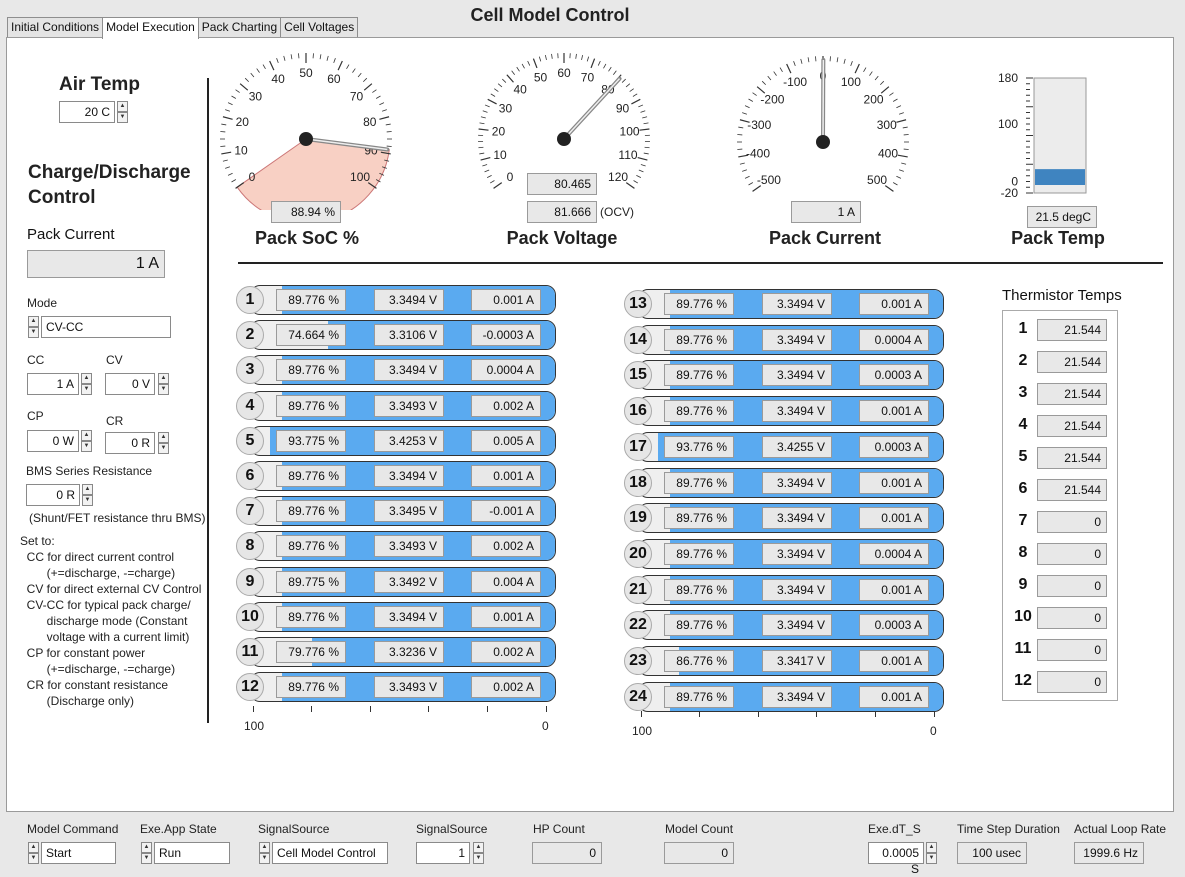  What do you see at coordinates (370, 122) in the screenshot?
I see `gauge-tick-label: 80` at bounding box center [370, 122].